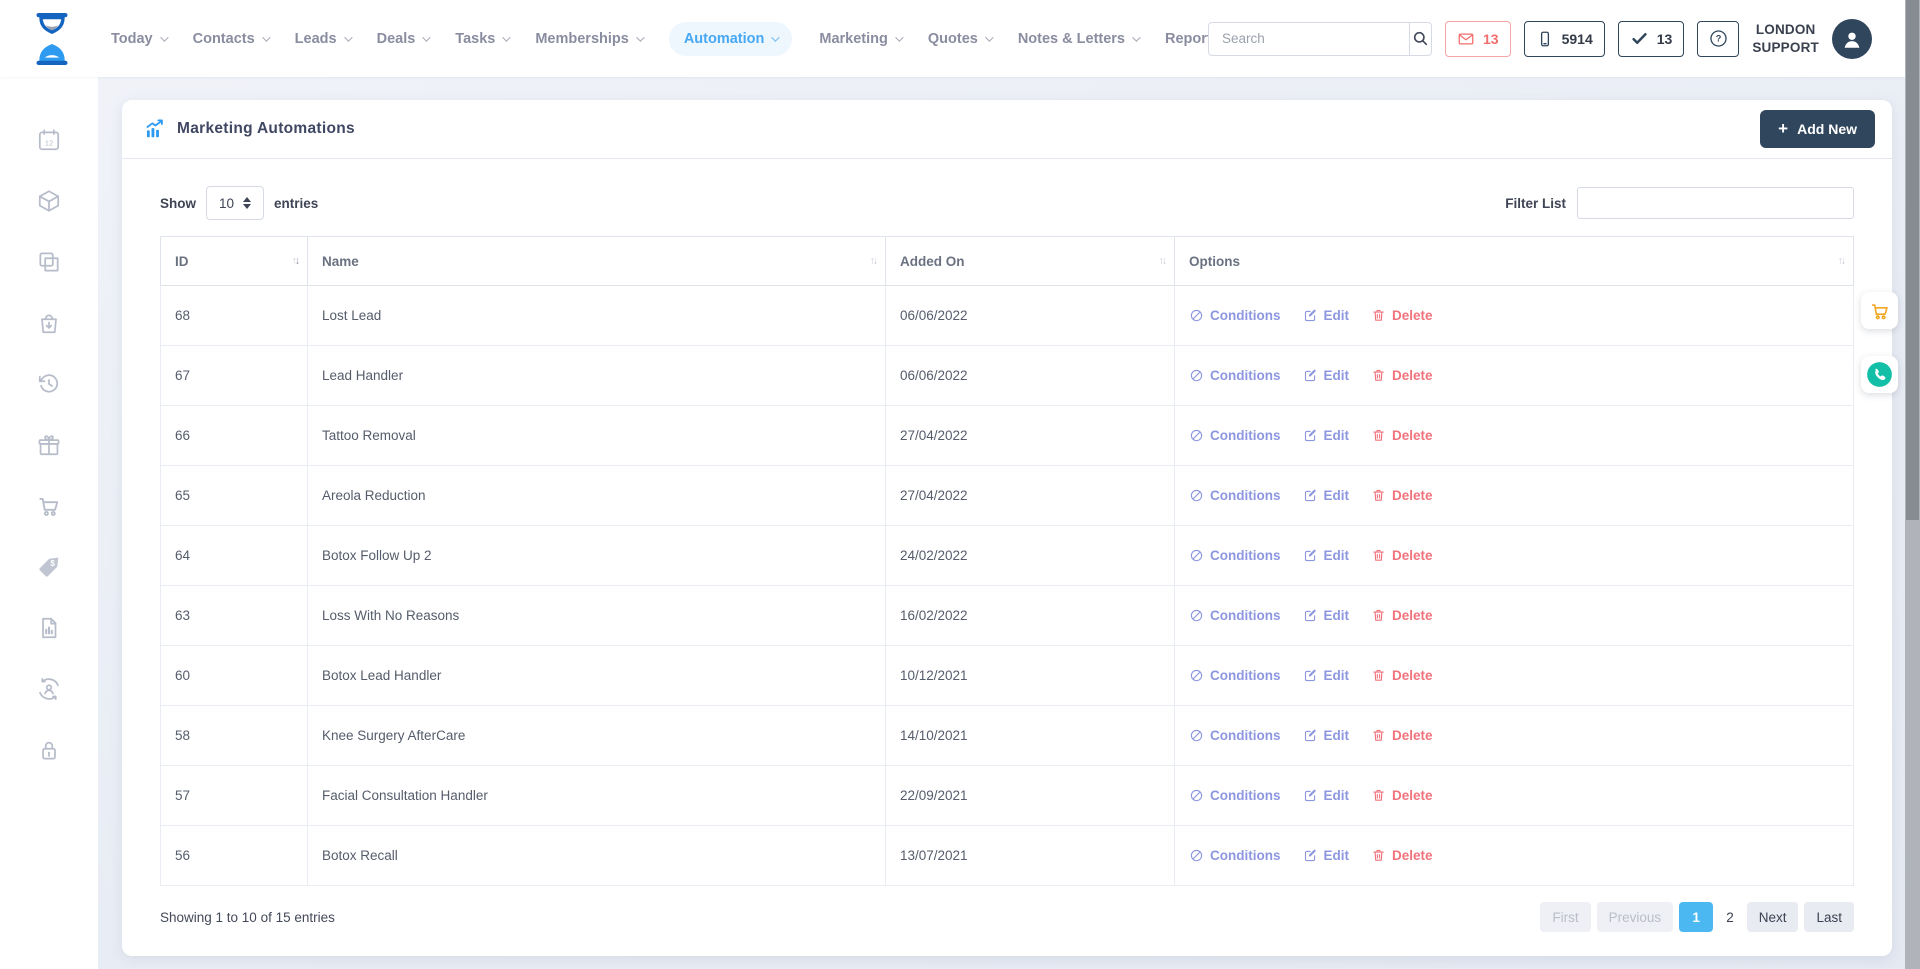 This screenshot has height=969, width=1920. I want to click on pagination-previous: Previous, so click(1635, 917).